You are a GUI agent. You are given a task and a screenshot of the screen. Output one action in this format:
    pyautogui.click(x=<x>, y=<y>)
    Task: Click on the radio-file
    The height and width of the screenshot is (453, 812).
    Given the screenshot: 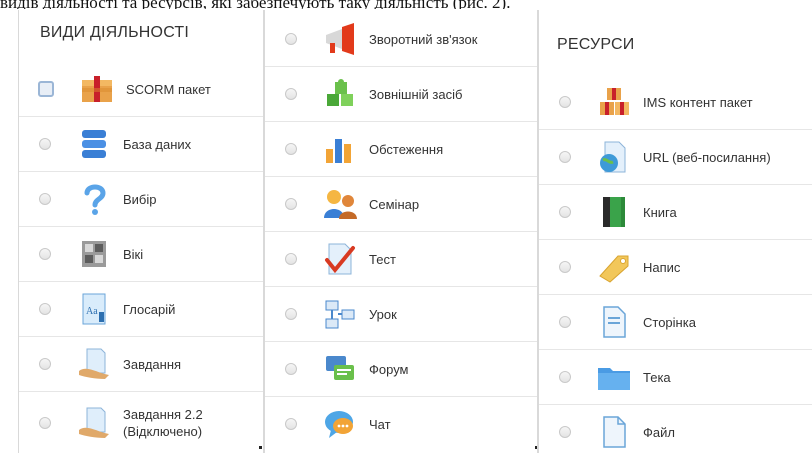 What is the action you would take?
    pyautogui.click(x=565, y=432)
    